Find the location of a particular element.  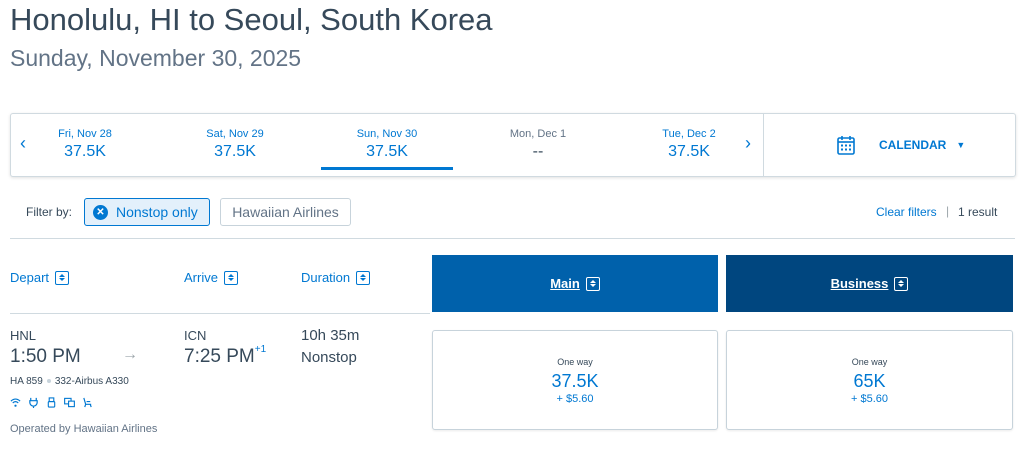

caret-down-icon: ▼ is located at coordinates (961, 145).